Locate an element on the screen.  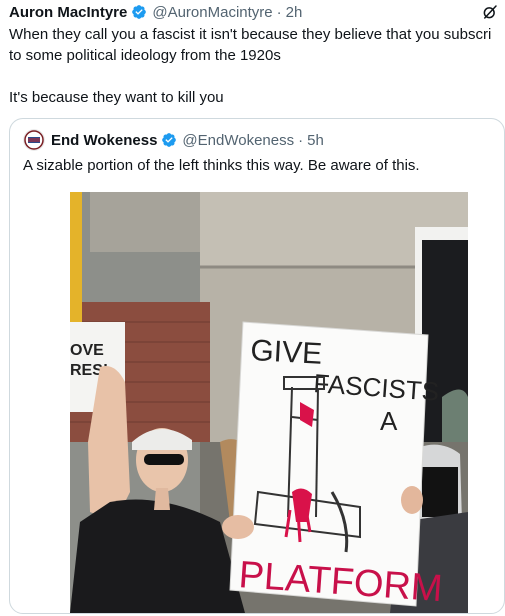
quoted-timestamp: 5h is located at coordinates (315, 140).